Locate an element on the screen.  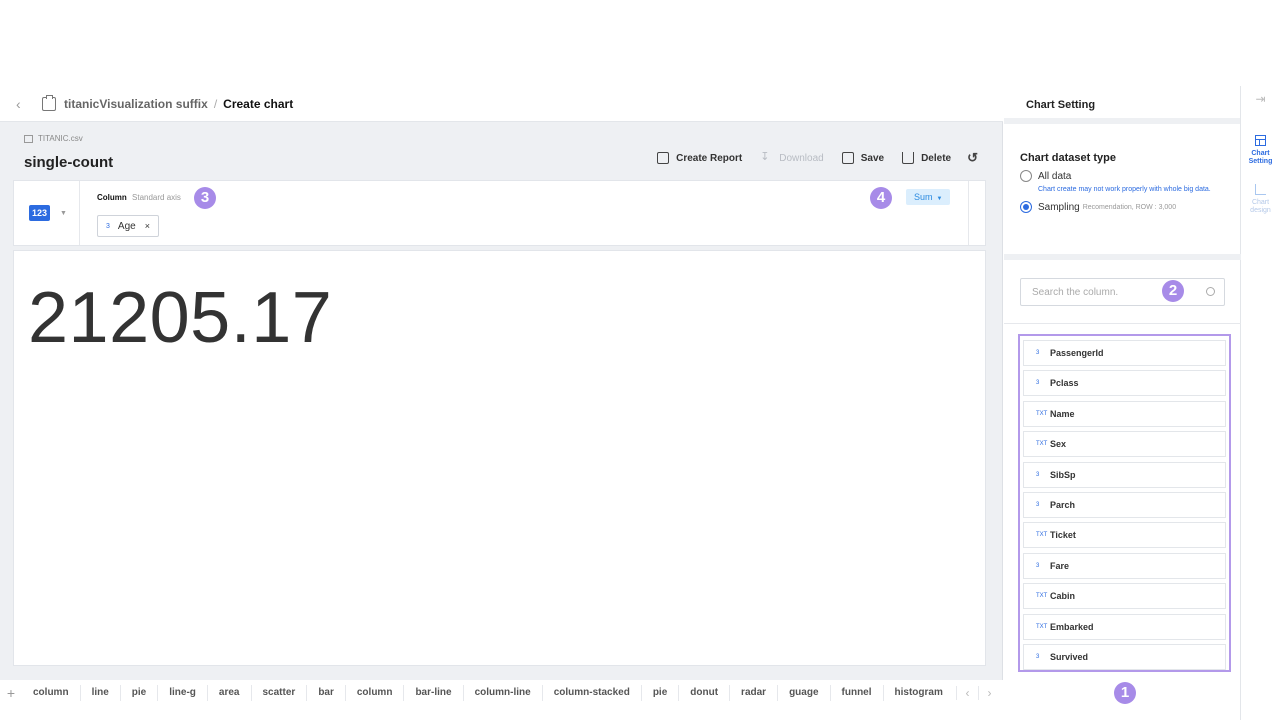
save-icon is located at coordinates (847, 158).